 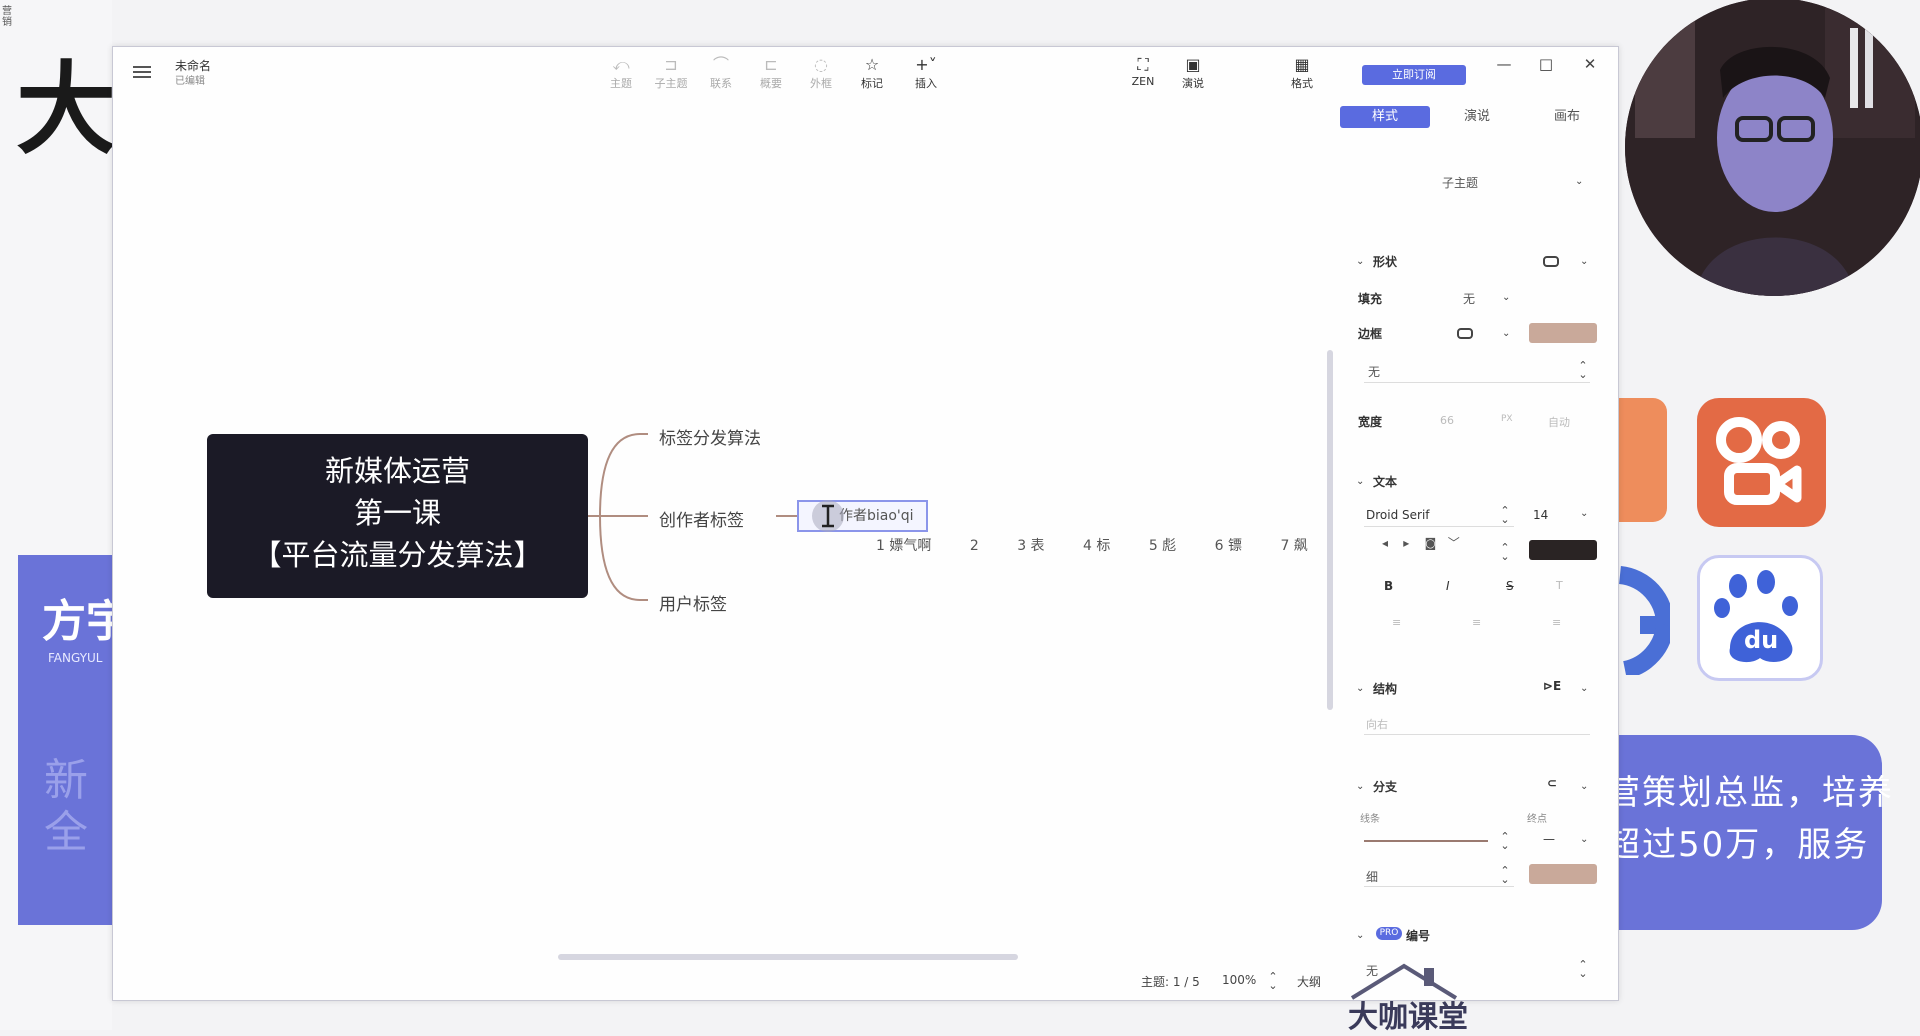 What do you see at coordinates (1584, 513) in the screenshot?
I see `font-size-chevron-icon: ⌄` at bounding box center [1584, 513].